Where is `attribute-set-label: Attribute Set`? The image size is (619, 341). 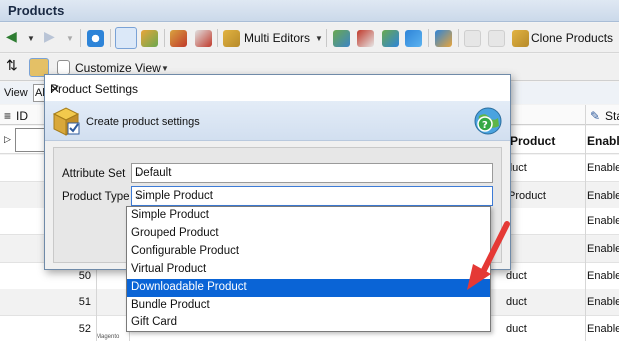
attribute-set-label: Attribute Set is located at coordinates (94, 174).